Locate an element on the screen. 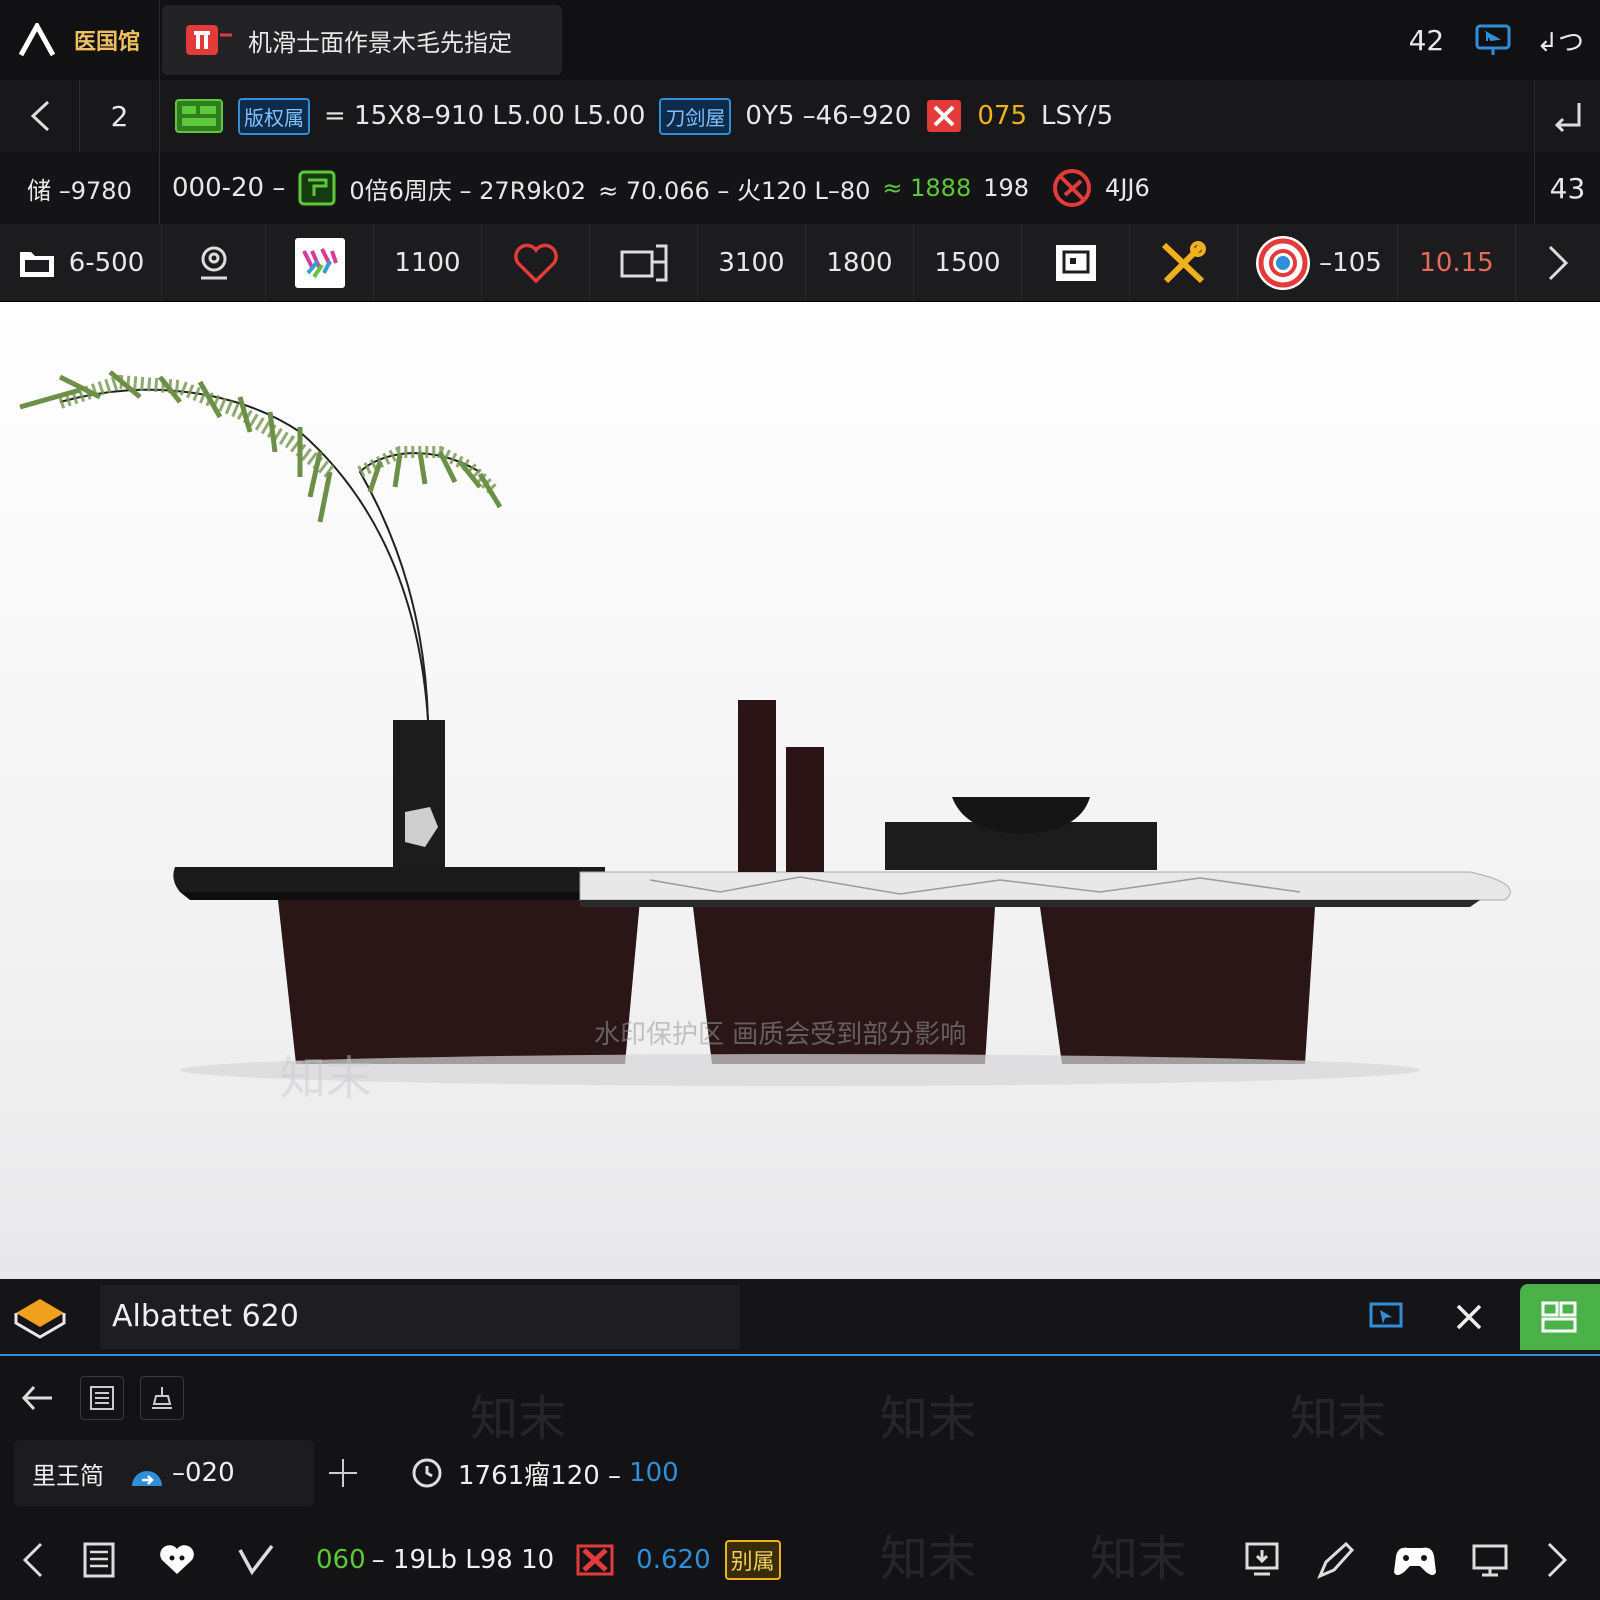 This screenshot has width=1600, height=1600. back-button is located at coordinates (40, 116).